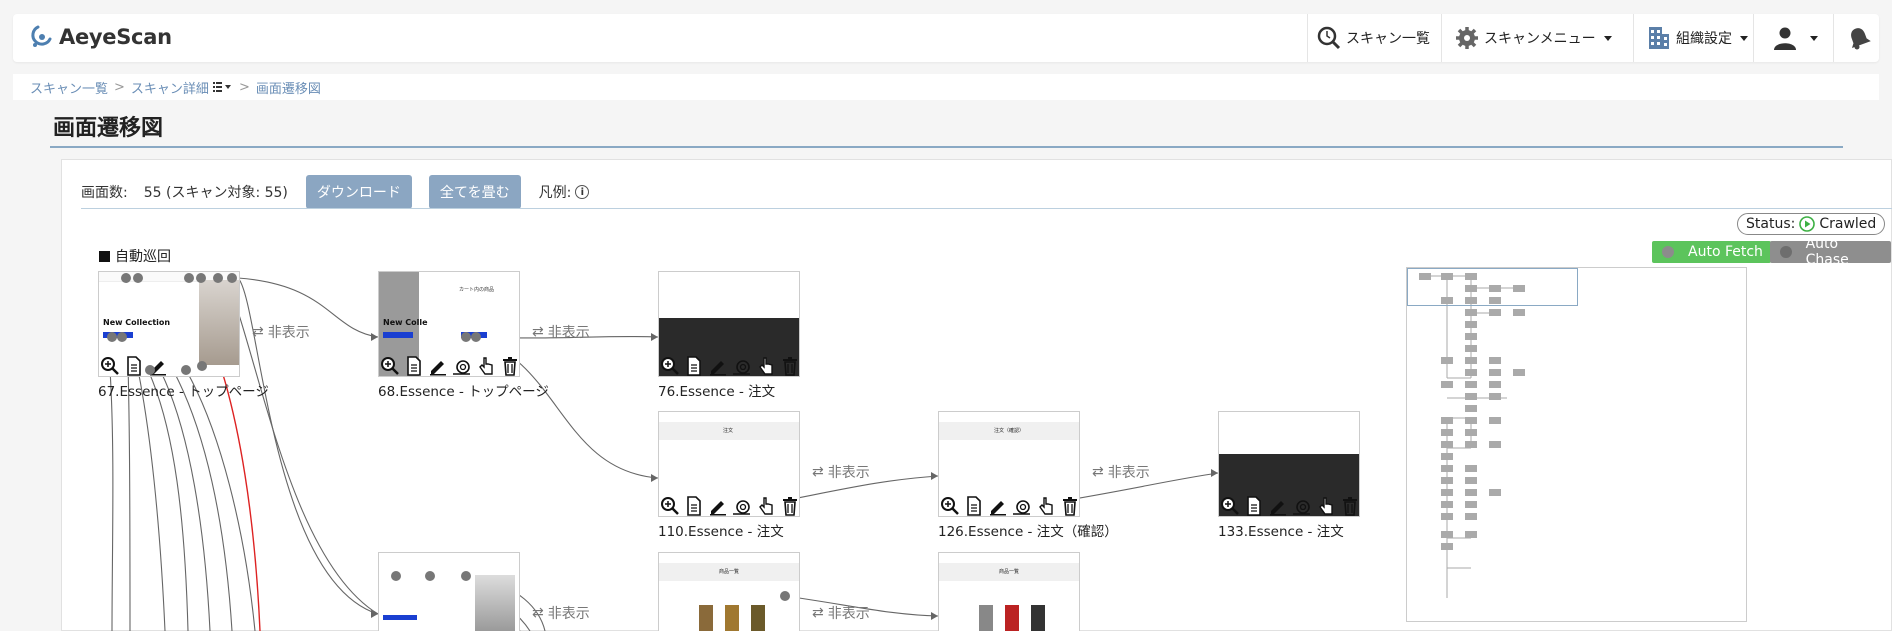 This screenshot has height=631, width=1892. I want to click on minimap-graph, so click(1472, 435).